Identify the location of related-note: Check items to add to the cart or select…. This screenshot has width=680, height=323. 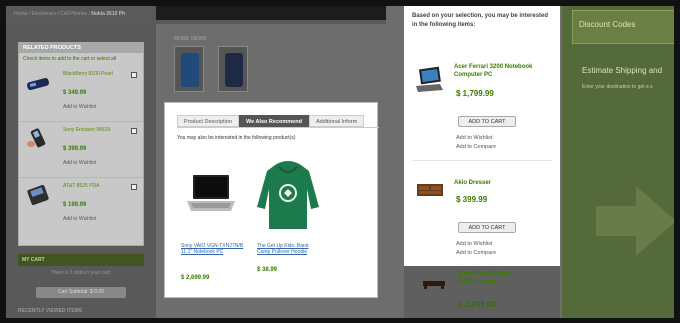
(81, 59).